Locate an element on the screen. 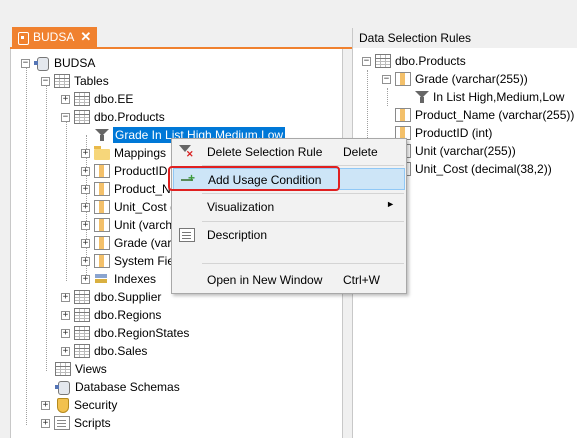 This screenshot has width=577, height=438. filter-icon is located at coordinates (102, 135).